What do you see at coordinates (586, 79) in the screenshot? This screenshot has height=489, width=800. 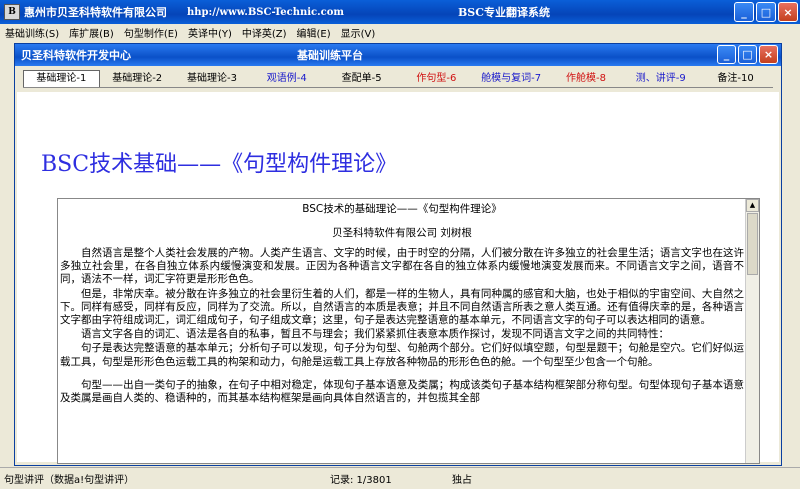 I see `tab-8: 作舱模-8` at bounding box center [586, 79].